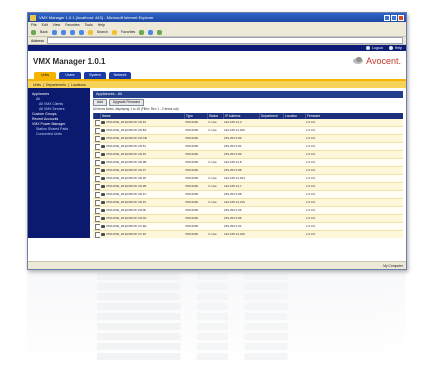 The image size is (421, 379). I want to click on address-input, so click(224, 40).